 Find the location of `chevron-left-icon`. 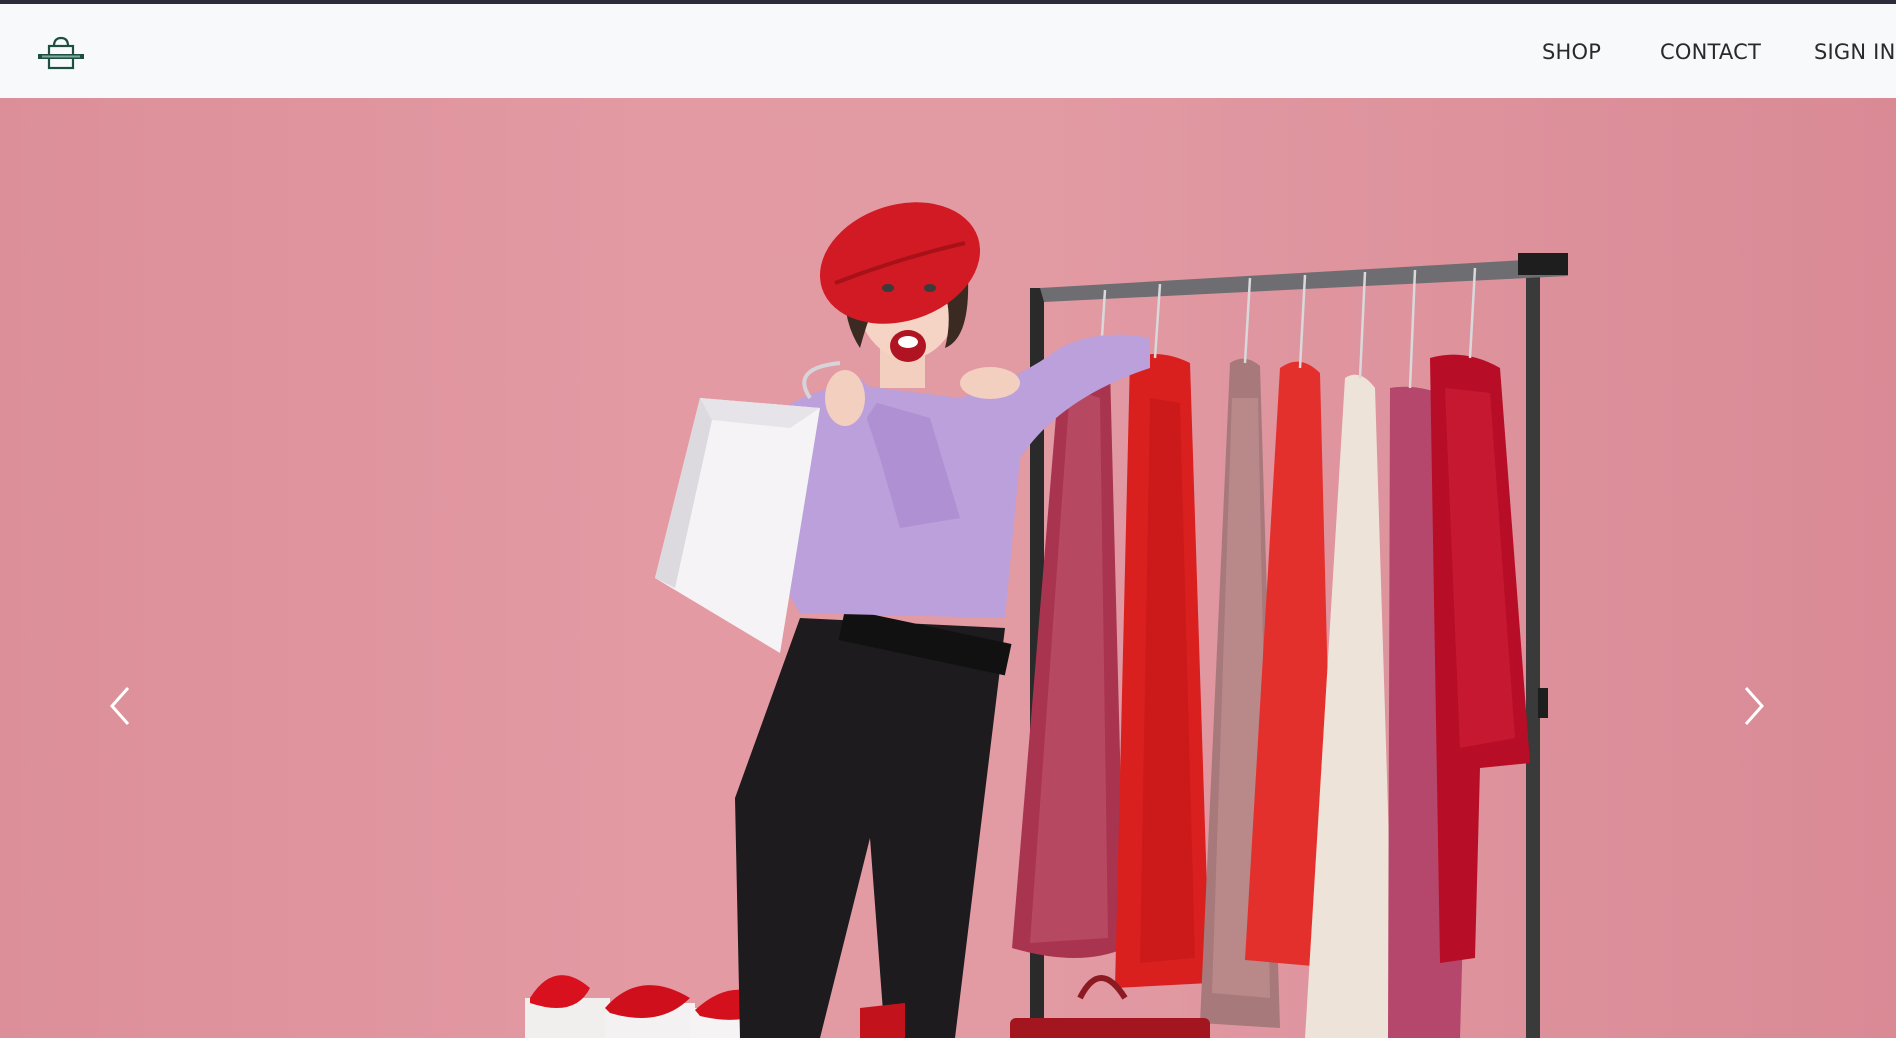

chevron-left-icon is located at coordinates (119, 706).